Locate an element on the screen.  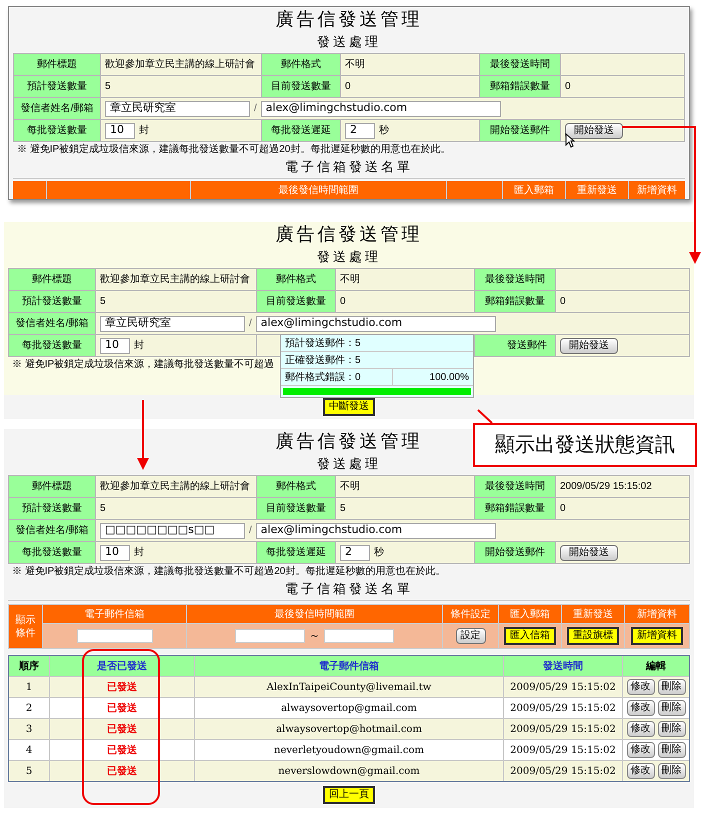
label-cell: 目前發送數量 is located at coordinates (296, 301).